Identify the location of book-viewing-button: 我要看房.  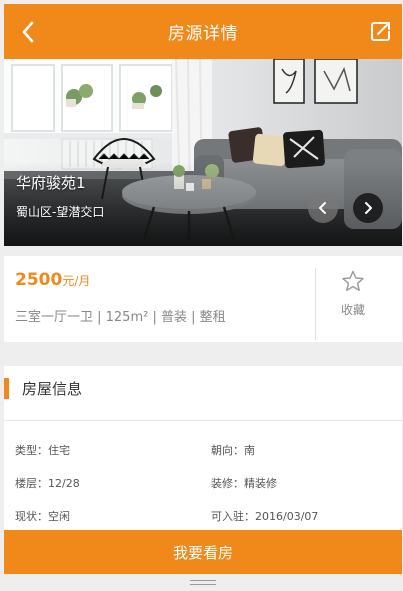
(203, 552).